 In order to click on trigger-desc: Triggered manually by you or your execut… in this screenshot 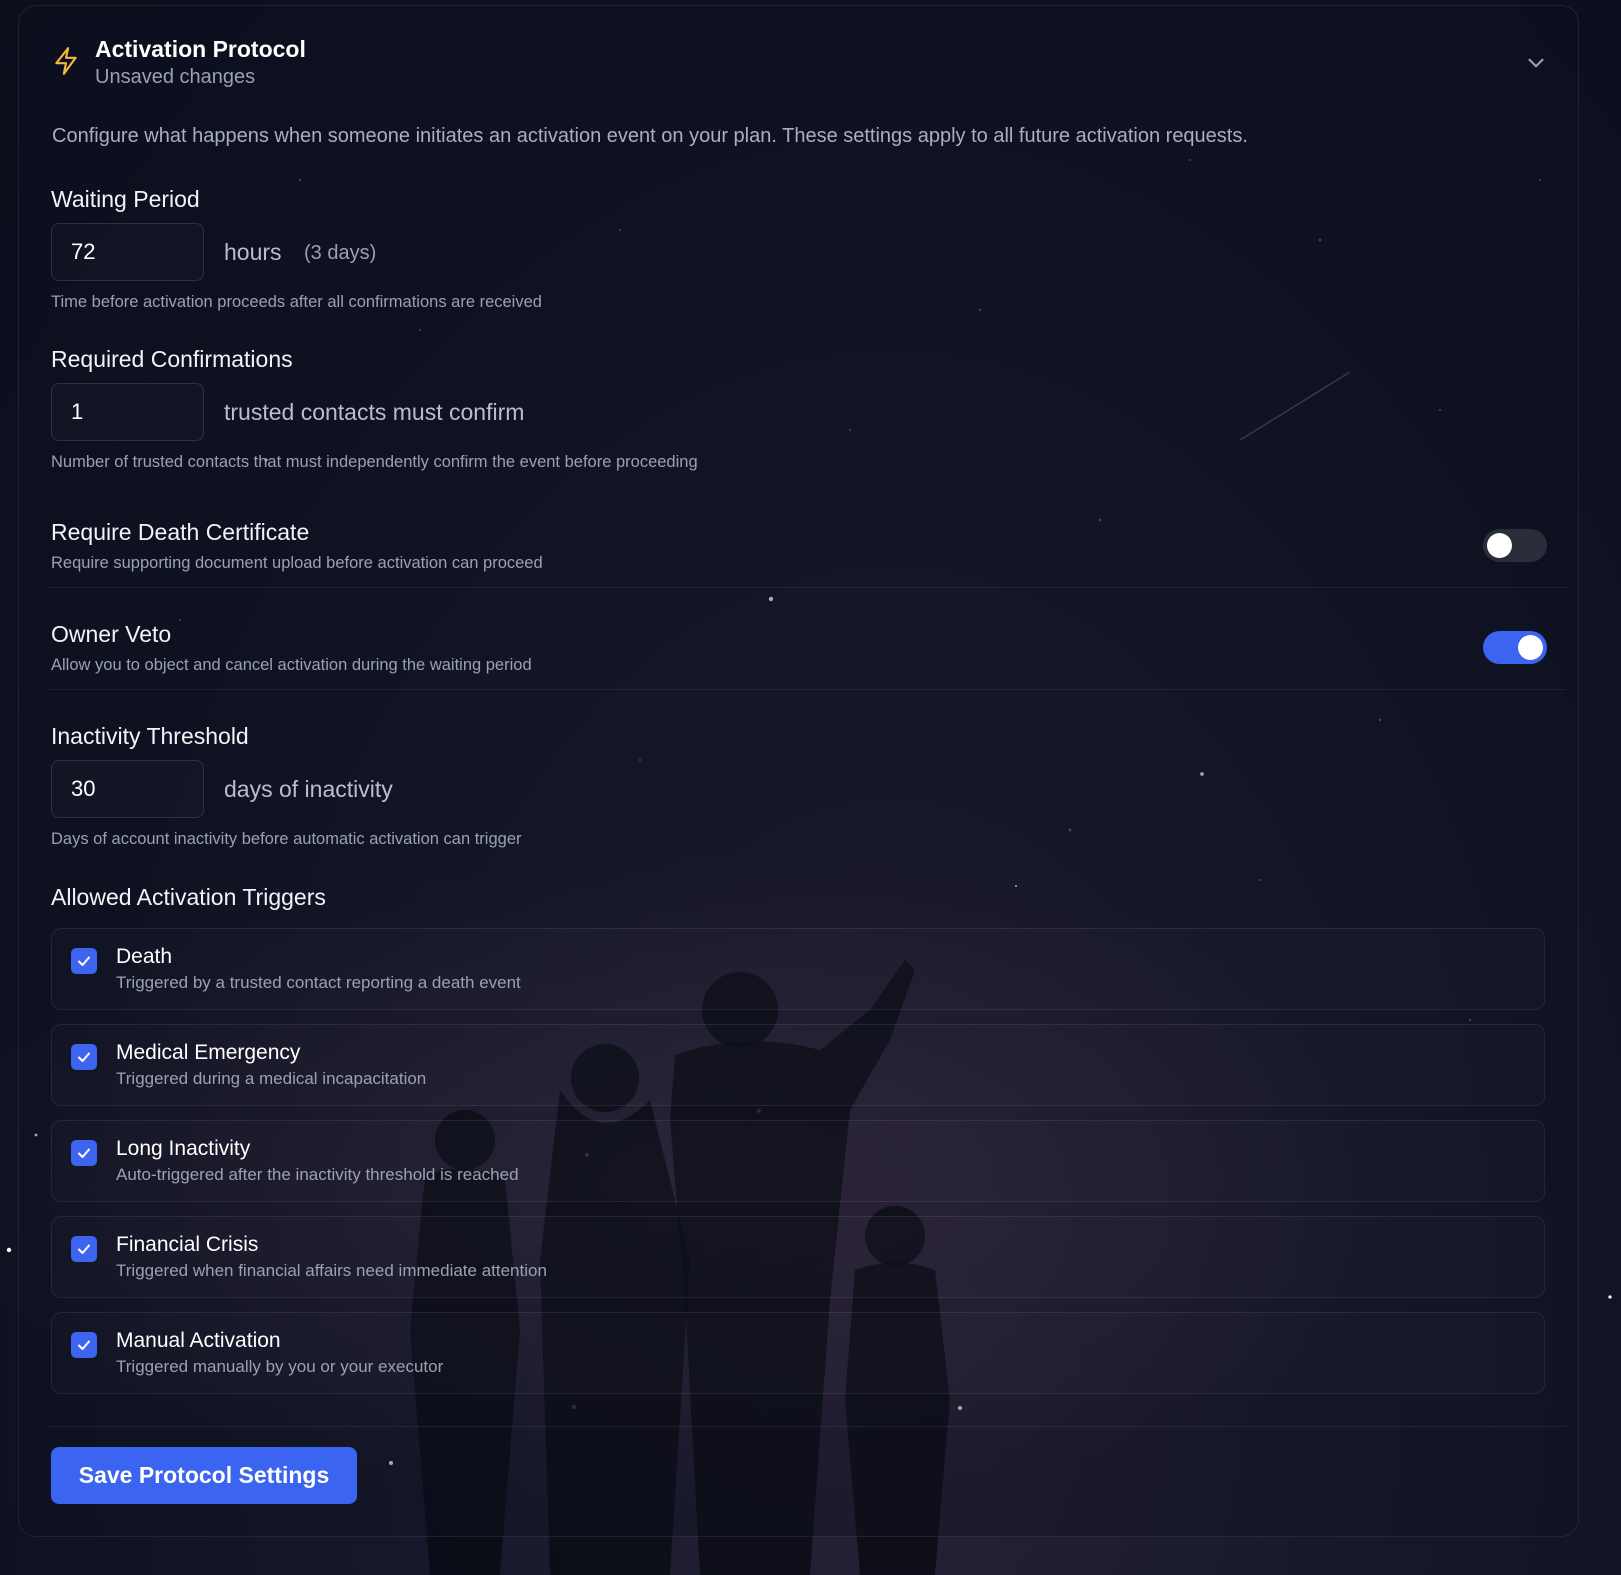, I will do `click(280, 1366)`.